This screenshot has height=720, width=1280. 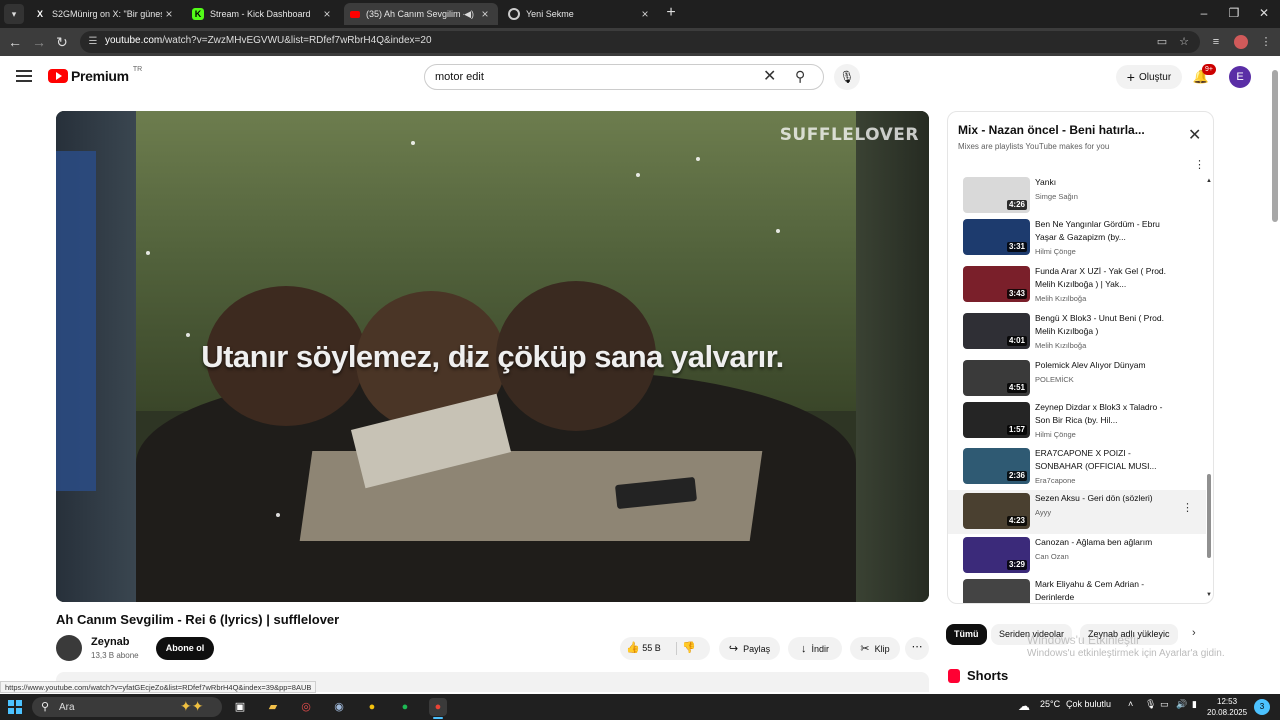 What do you see at coordinates (1164, 704) in the screenshot?
I see `network-icon: ▭` at bounding box center [1164, 704].